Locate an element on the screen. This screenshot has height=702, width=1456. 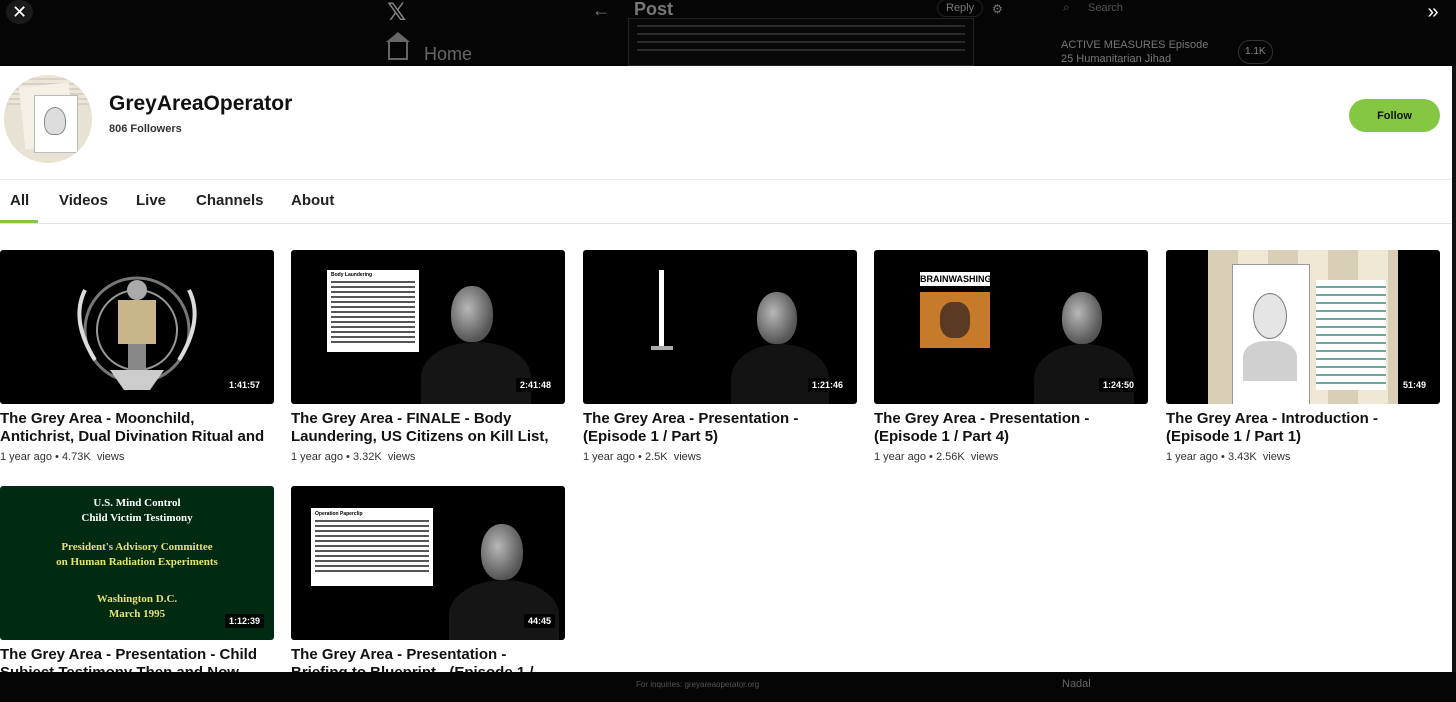
duration-badge: 1:21:46 is located at coordinates (827, 385).